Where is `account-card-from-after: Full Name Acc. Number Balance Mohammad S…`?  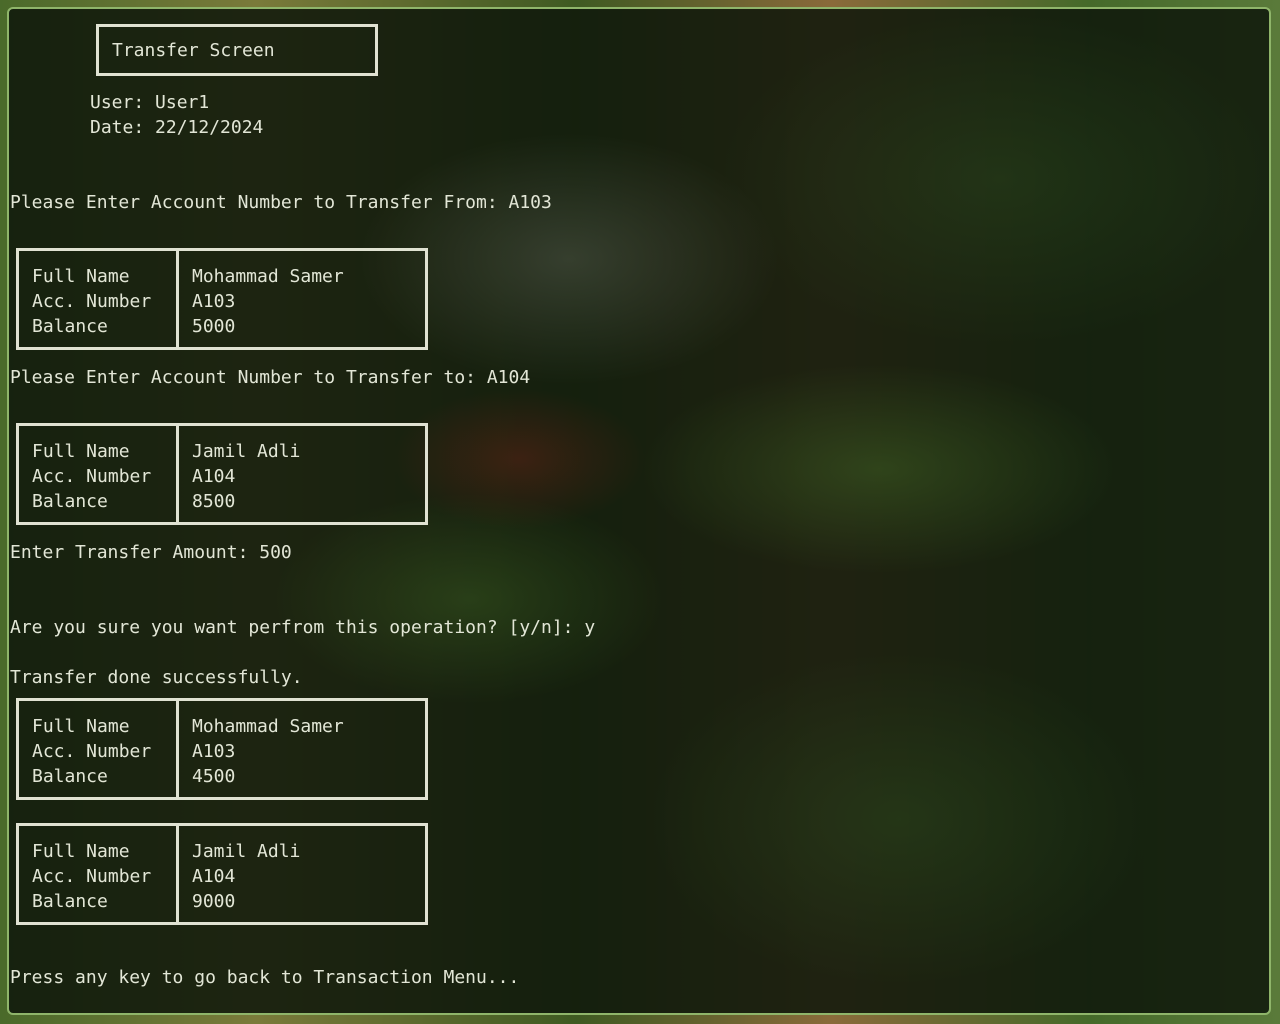 account-card-from-after: Full Name Acc. Number Balance Mohammad S… is located at coordinates (222, 749).